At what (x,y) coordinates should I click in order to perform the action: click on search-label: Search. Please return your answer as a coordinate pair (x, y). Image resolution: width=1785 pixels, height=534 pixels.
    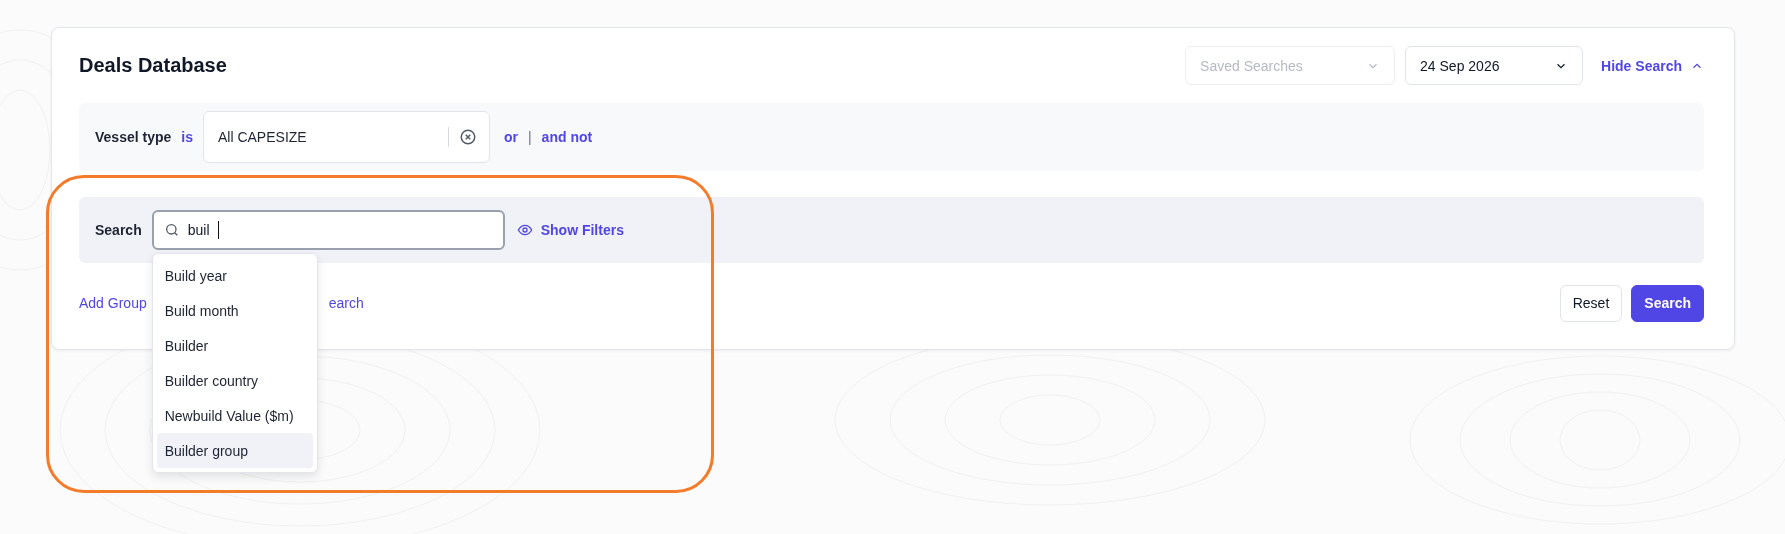
    Looking at the image, I should click on (118, 230).